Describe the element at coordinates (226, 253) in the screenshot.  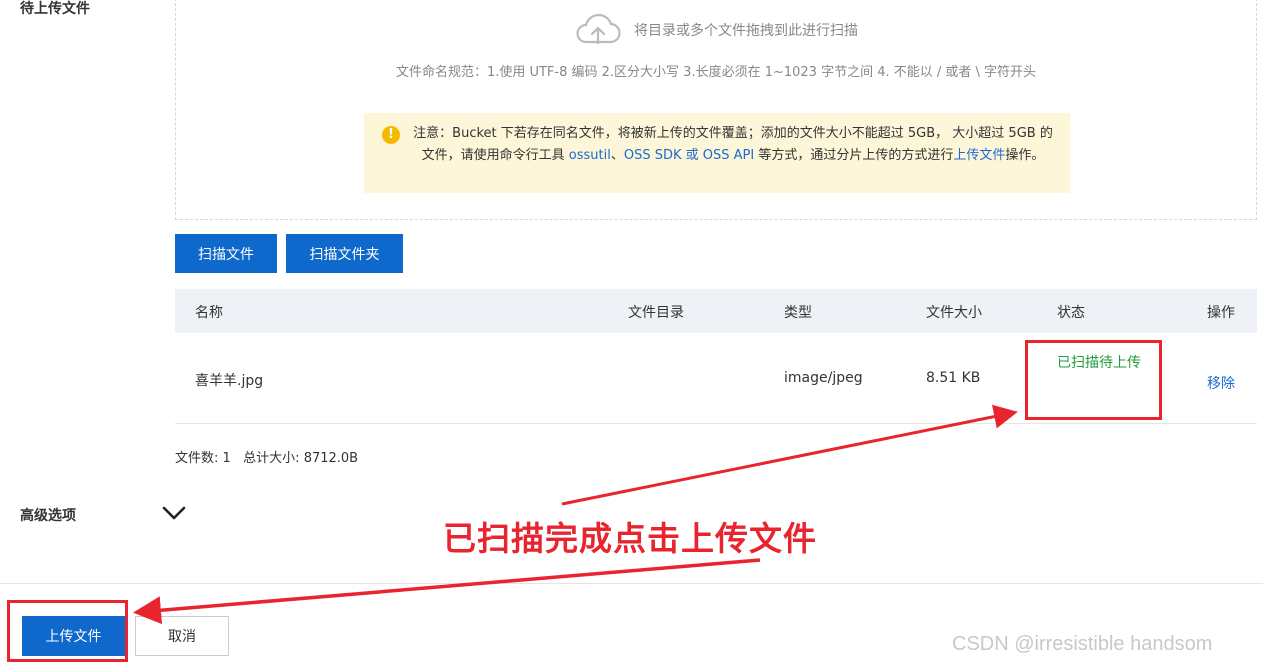
I see `scan-file-button: 扫描文件` at that location.